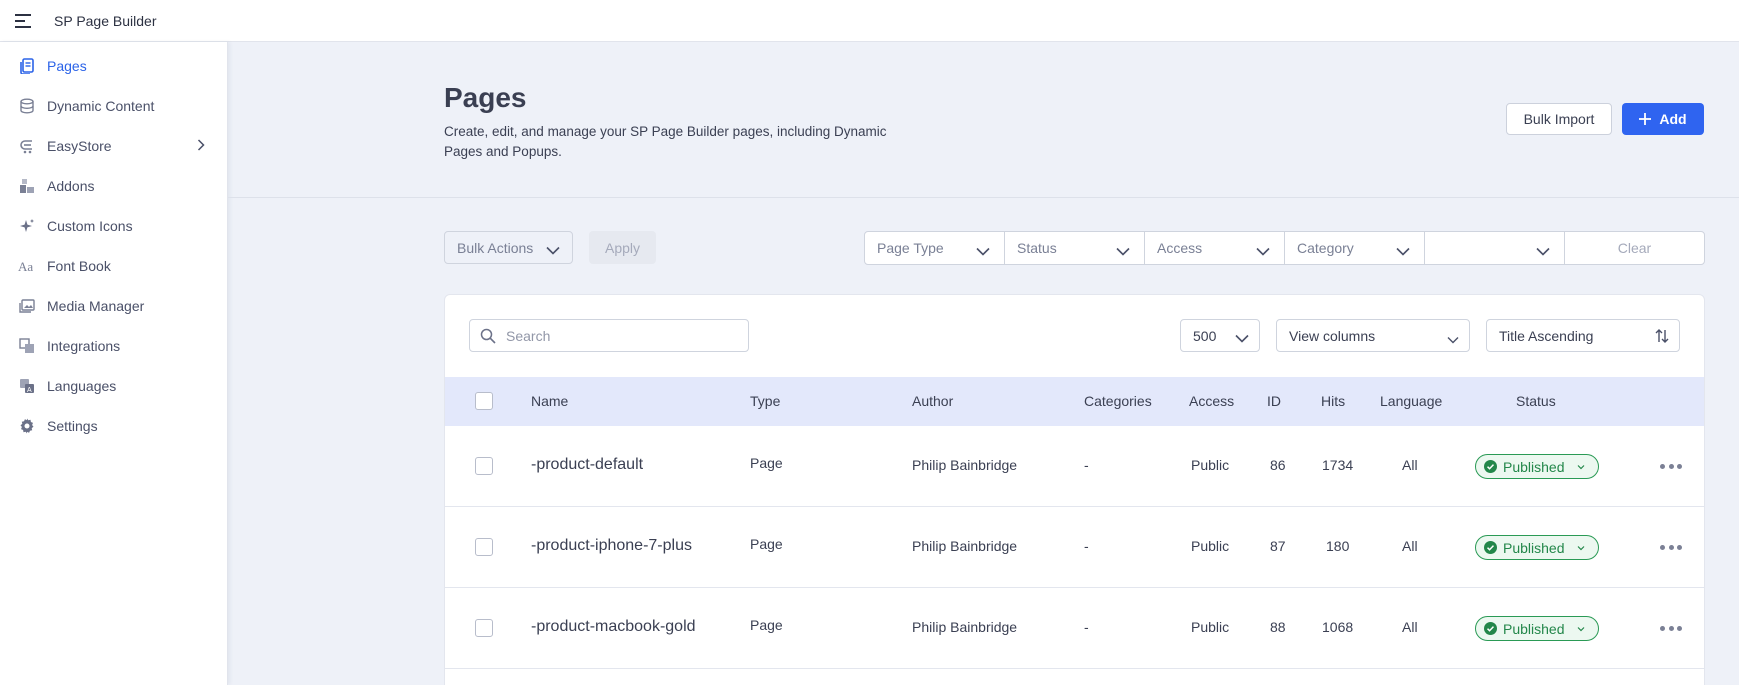 The width and height of the screenshot is (1739, 685). Describe the element at coordinates (71, 186) in the screenshot. I see `sidebar-item-label: Addons` at that location.